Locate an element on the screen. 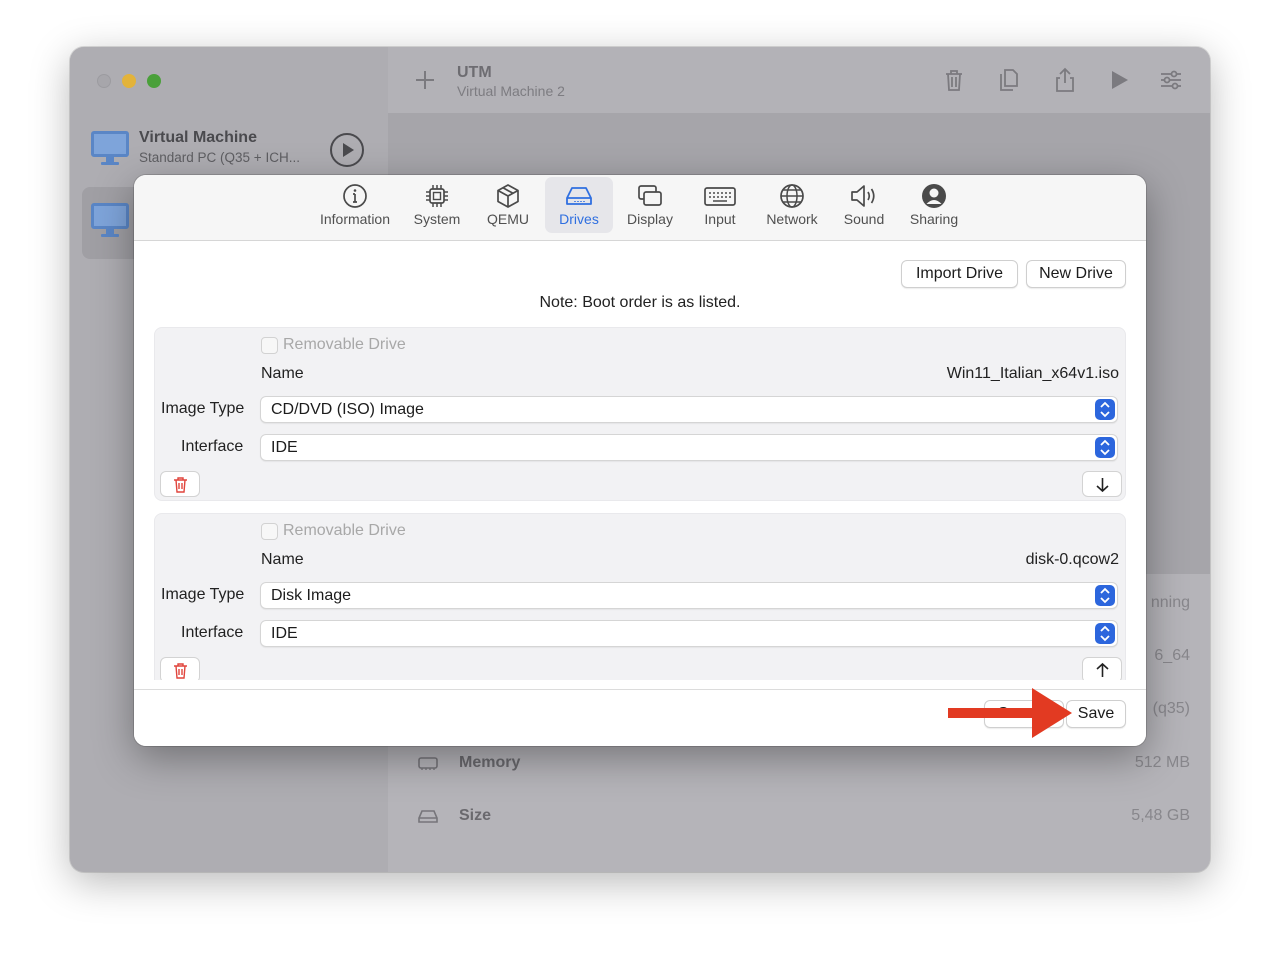  info-key: Size is located at coordinates (475, 815).